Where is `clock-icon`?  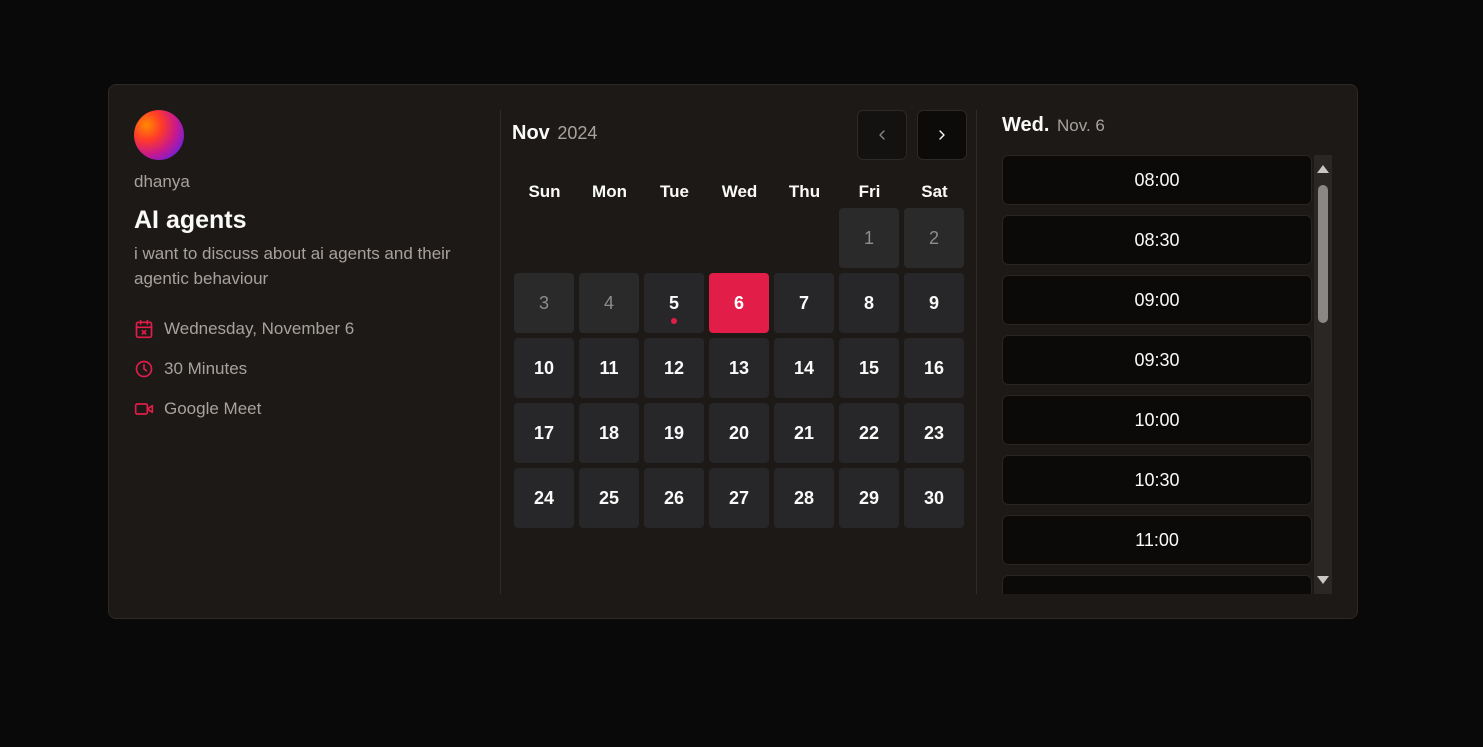 clock-icon is located at coordinates (144, 369).